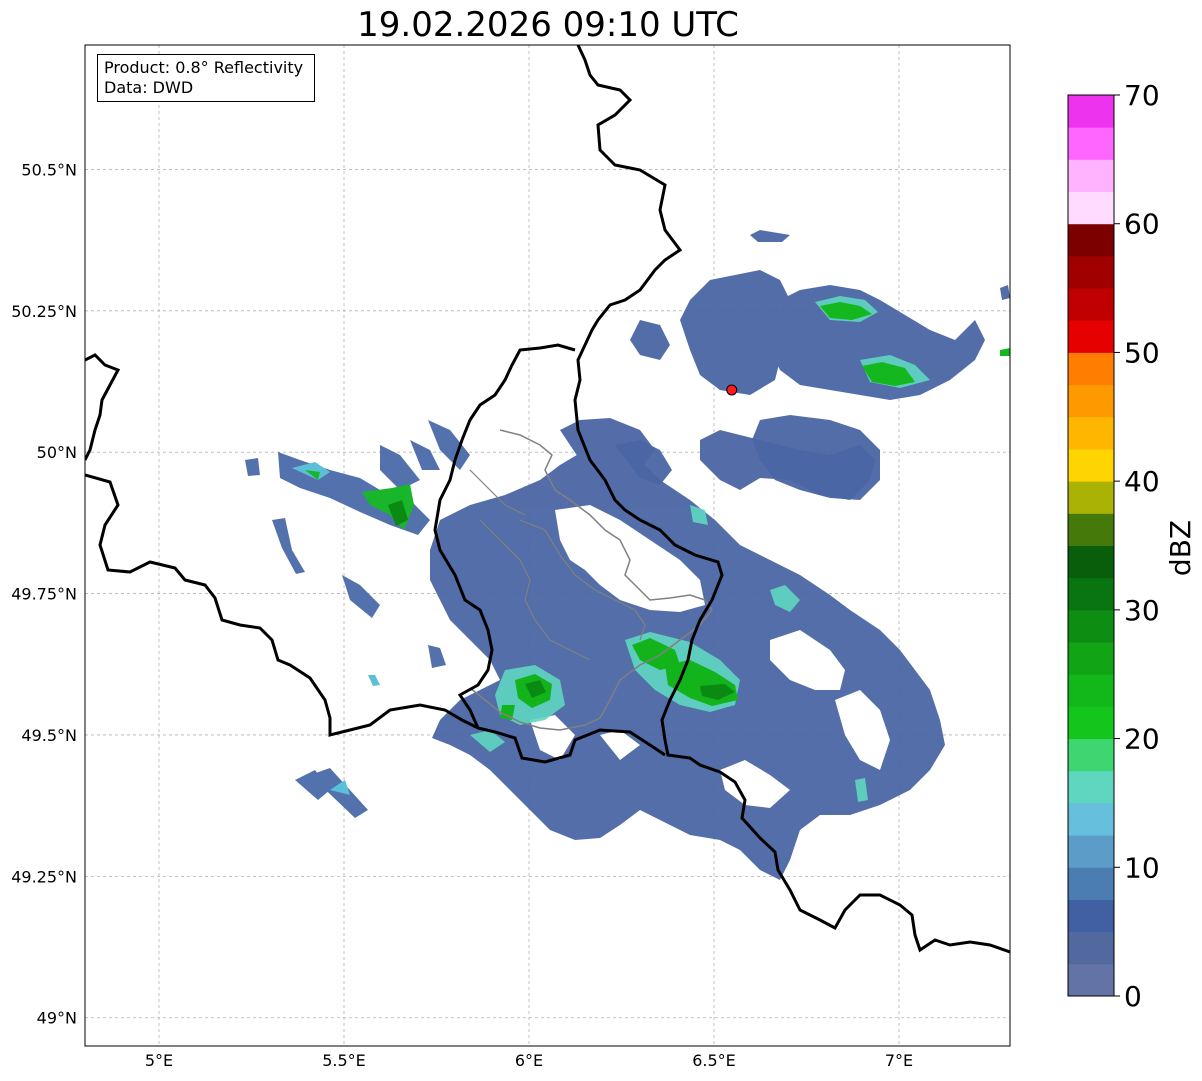 The width and height of the screenshot is (1202, 1081). What do you see at coordinates (1142, 610) in the screenshot?
I see `colorbar-tick-label: 30` at bounding box center [1142, 610].